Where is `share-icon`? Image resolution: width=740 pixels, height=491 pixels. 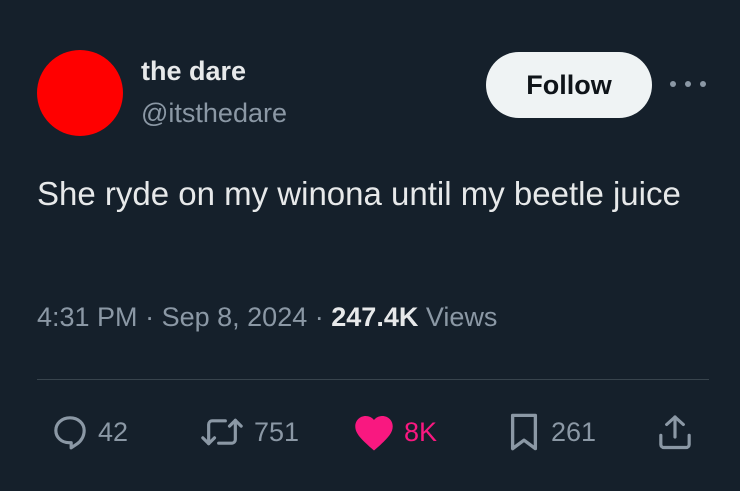
share-icon is located at coordinates (675, 432).